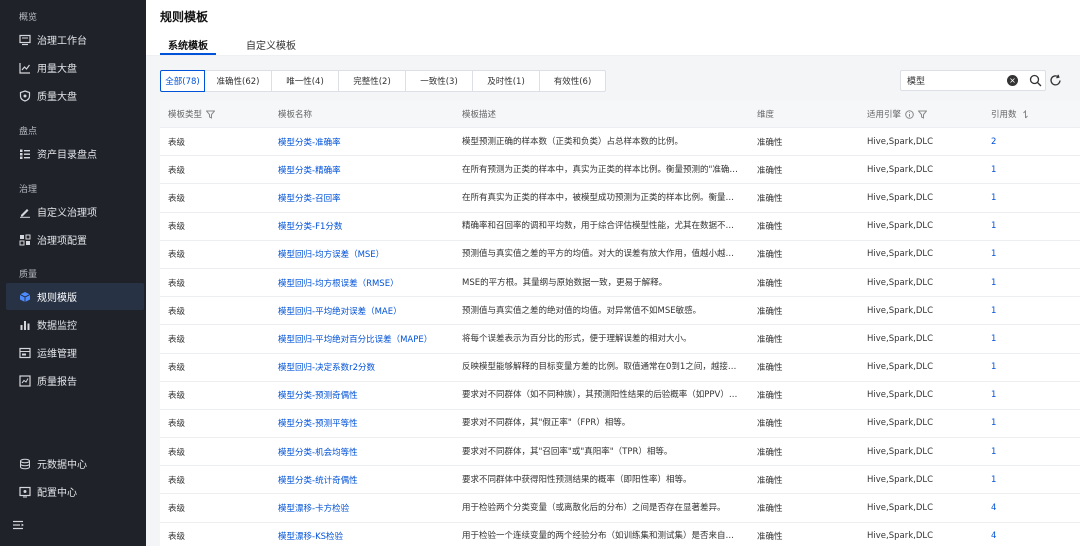 The image size is (1080, 546). I want to click on cell-template-name-link-text: 模型回归-平均绝对百分比误差（MAPE）, so click(355, 339).